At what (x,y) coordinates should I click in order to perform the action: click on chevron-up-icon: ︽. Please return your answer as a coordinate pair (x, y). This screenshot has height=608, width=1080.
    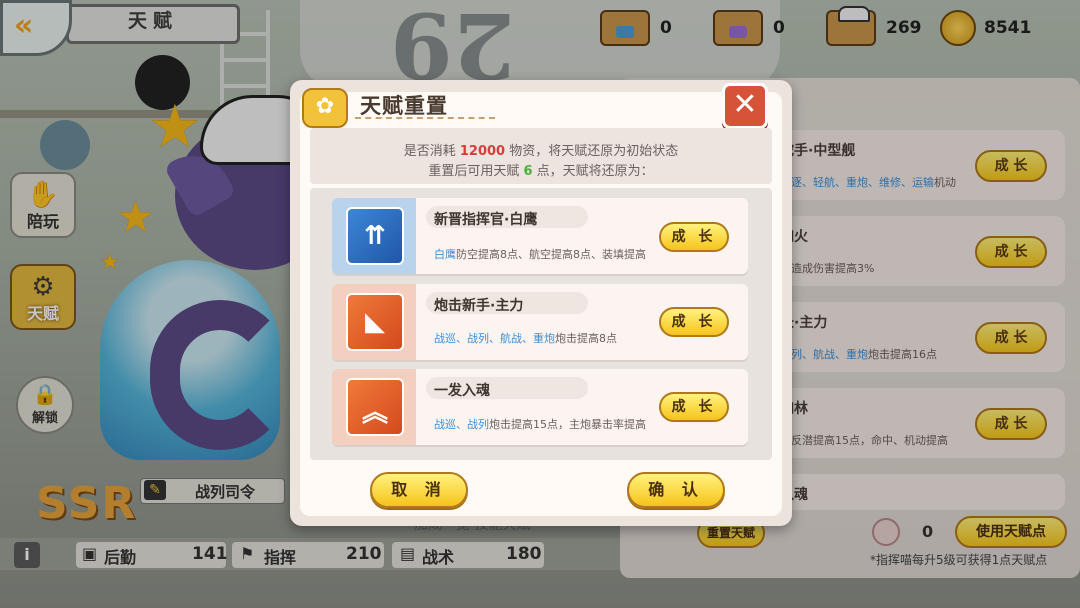
    Looking at the image, I should click on (375, 407).